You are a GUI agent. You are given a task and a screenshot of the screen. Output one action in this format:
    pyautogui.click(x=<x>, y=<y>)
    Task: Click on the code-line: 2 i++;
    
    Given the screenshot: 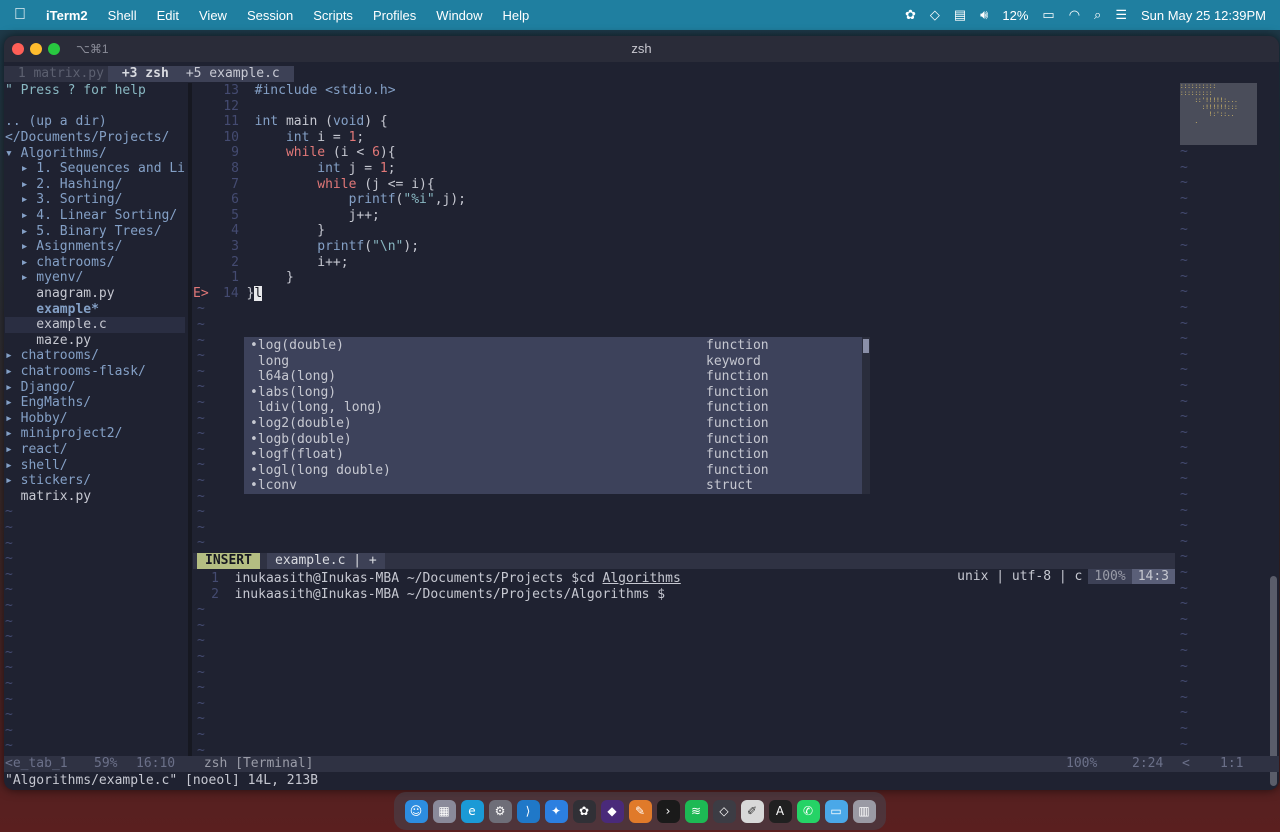 What is the action you would take?
    pyautogui.click(x=270, y=263)
    